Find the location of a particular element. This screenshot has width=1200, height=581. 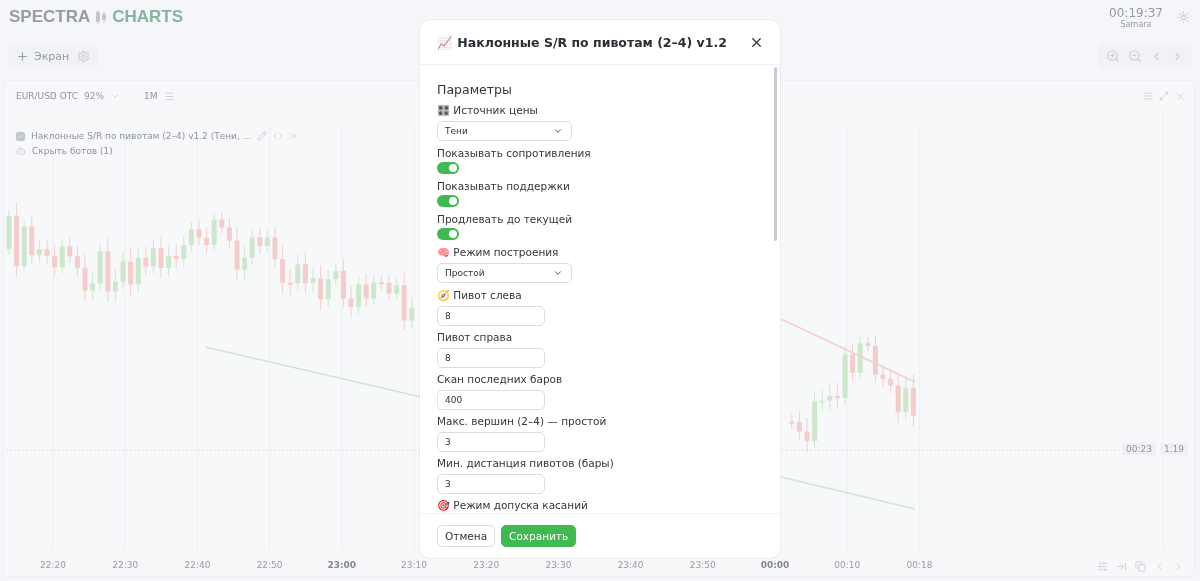

field-label: 🎛 Источник цены is located at coordinates (488, 110).